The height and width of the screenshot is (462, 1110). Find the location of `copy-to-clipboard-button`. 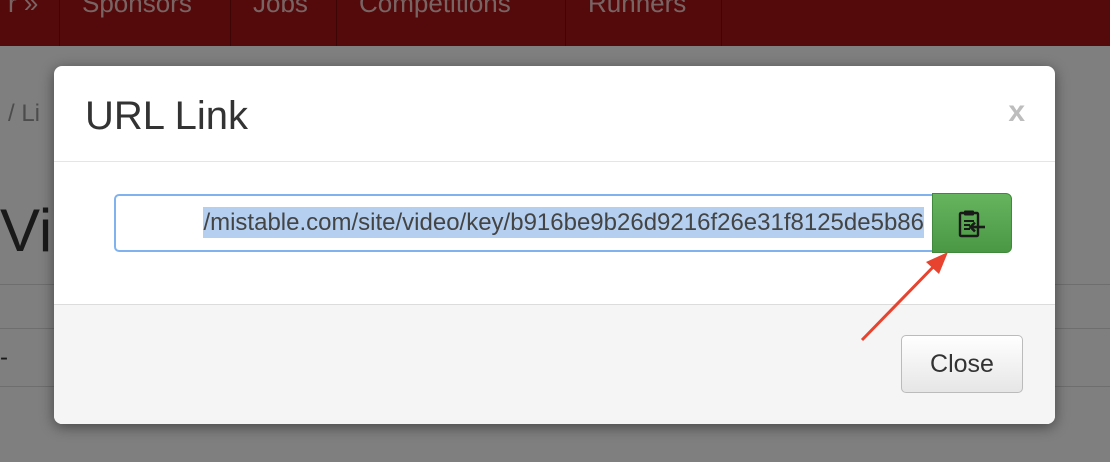

copy-to-clipboard-button is located at coordinates (972, 223).